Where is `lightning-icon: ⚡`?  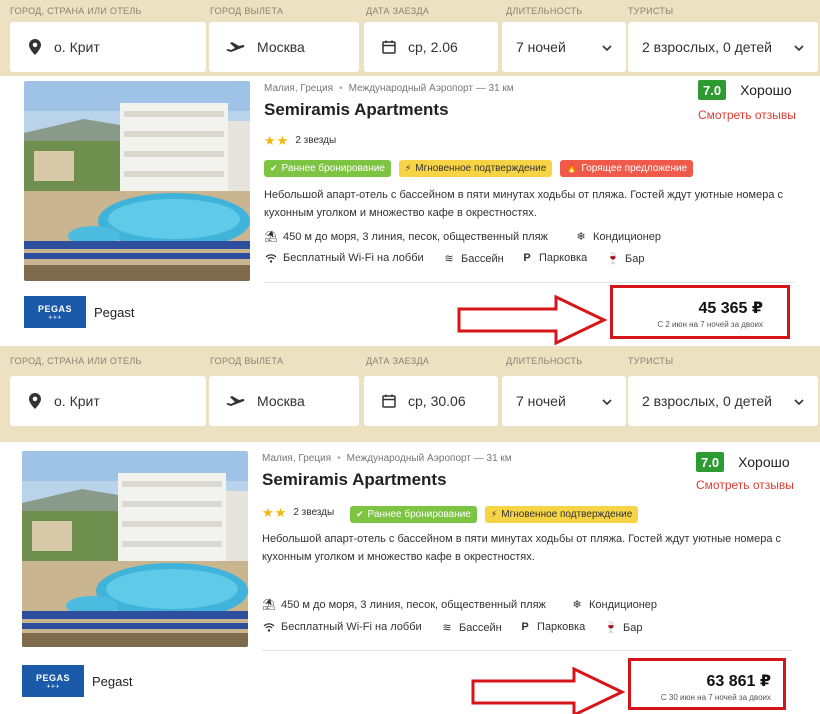 lightning-icon: ⚡ is located at coordinates (494, 514).